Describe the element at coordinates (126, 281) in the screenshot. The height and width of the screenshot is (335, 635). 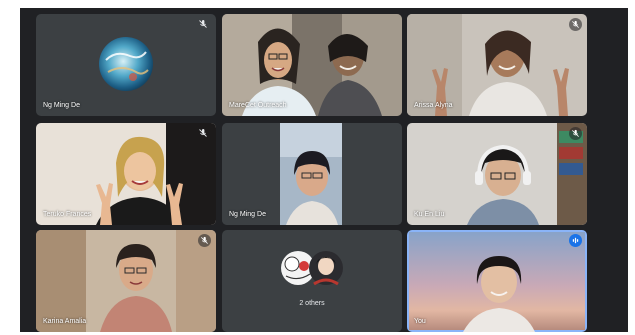
I see `participant-tile-karina-amalia: Karina Amalia` at that location.